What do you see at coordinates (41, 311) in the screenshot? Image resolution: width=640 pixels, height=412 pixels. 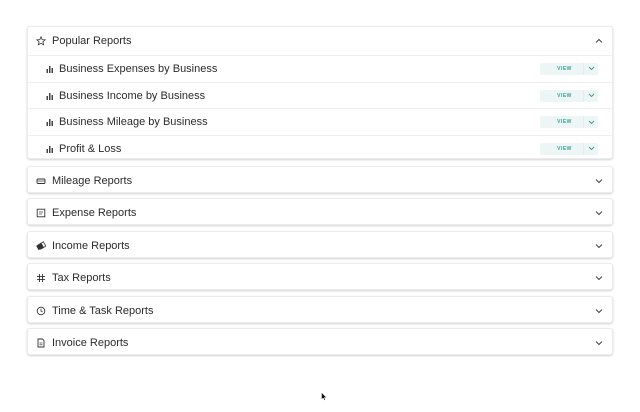 I see `clock-icon` at bounding box center [41, 311].